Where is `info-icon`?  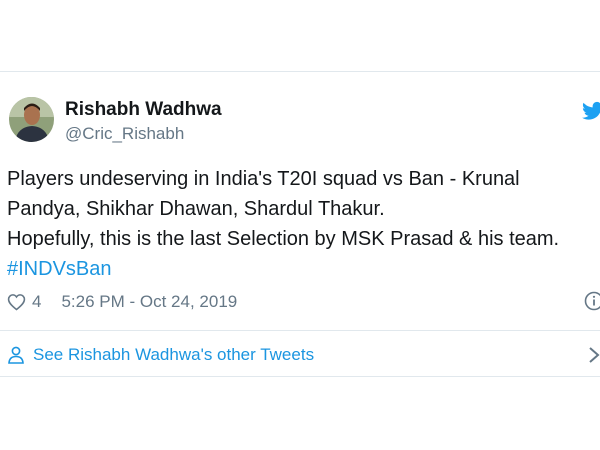 info-icon is located at coordinates (592, 301).